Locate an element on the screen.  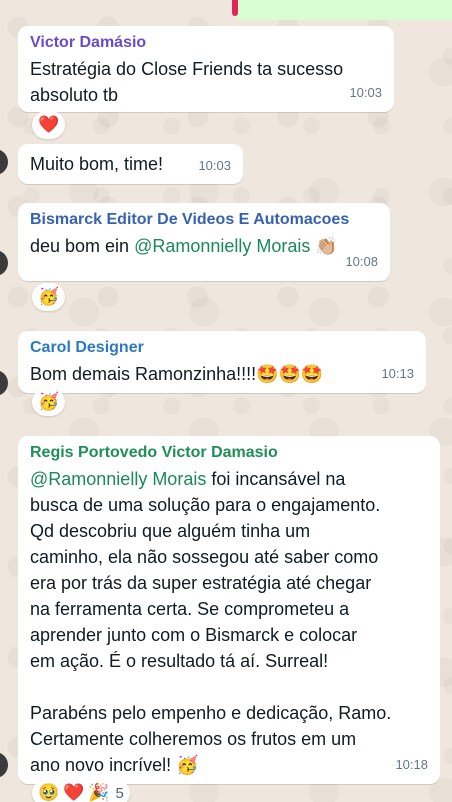
message-text: na ferramenta certa. Se comprometeu a is located at coordinates (190, 609).